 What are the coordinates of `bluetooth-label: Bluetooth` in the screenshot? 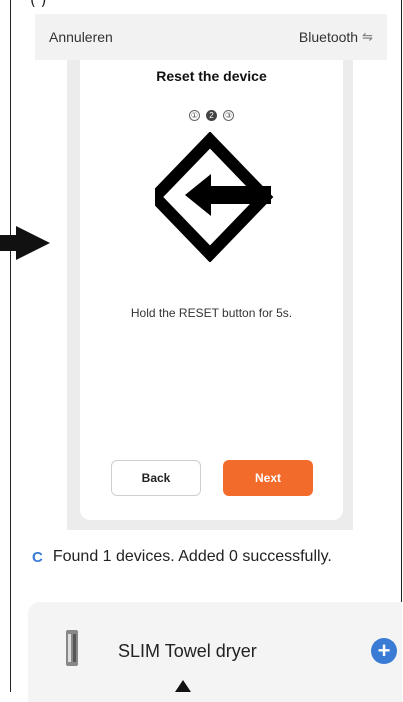 It's located at (328, 37).